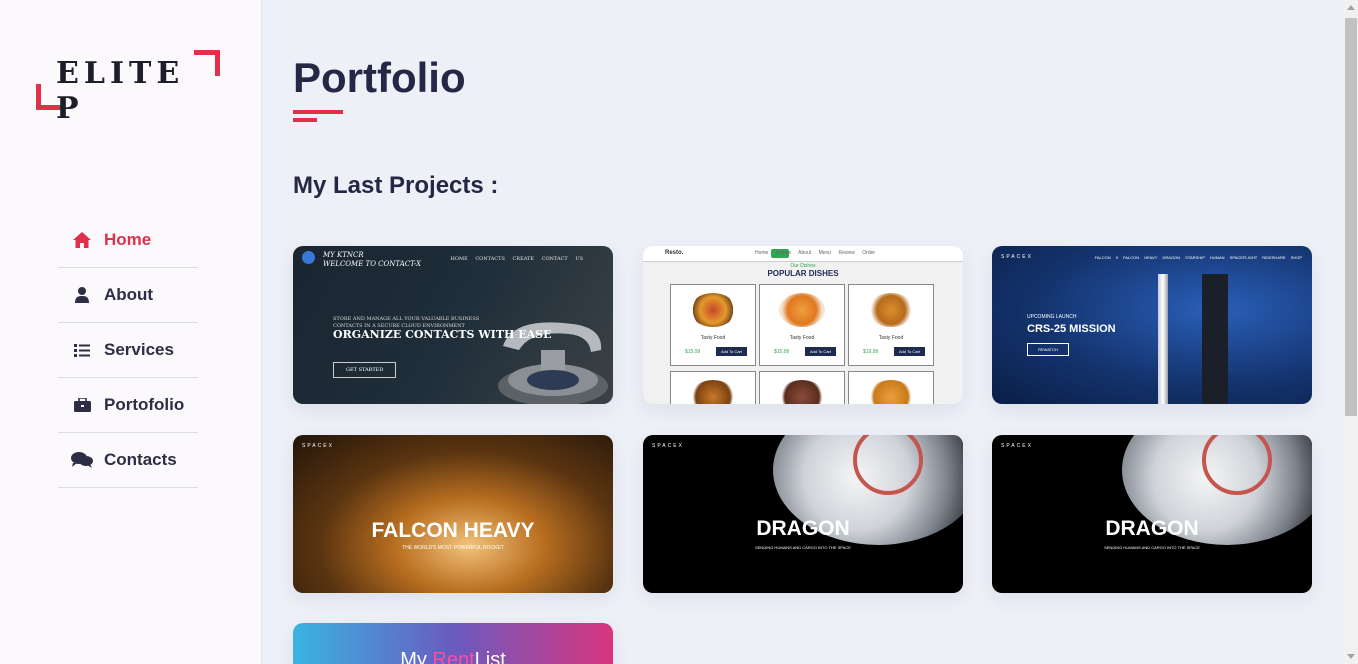 This screenshot has width=1358, height=664. What do you see at coordinates (82, 295) in the screenshot?
I see `user-icon` at bounding box center [82, 295].